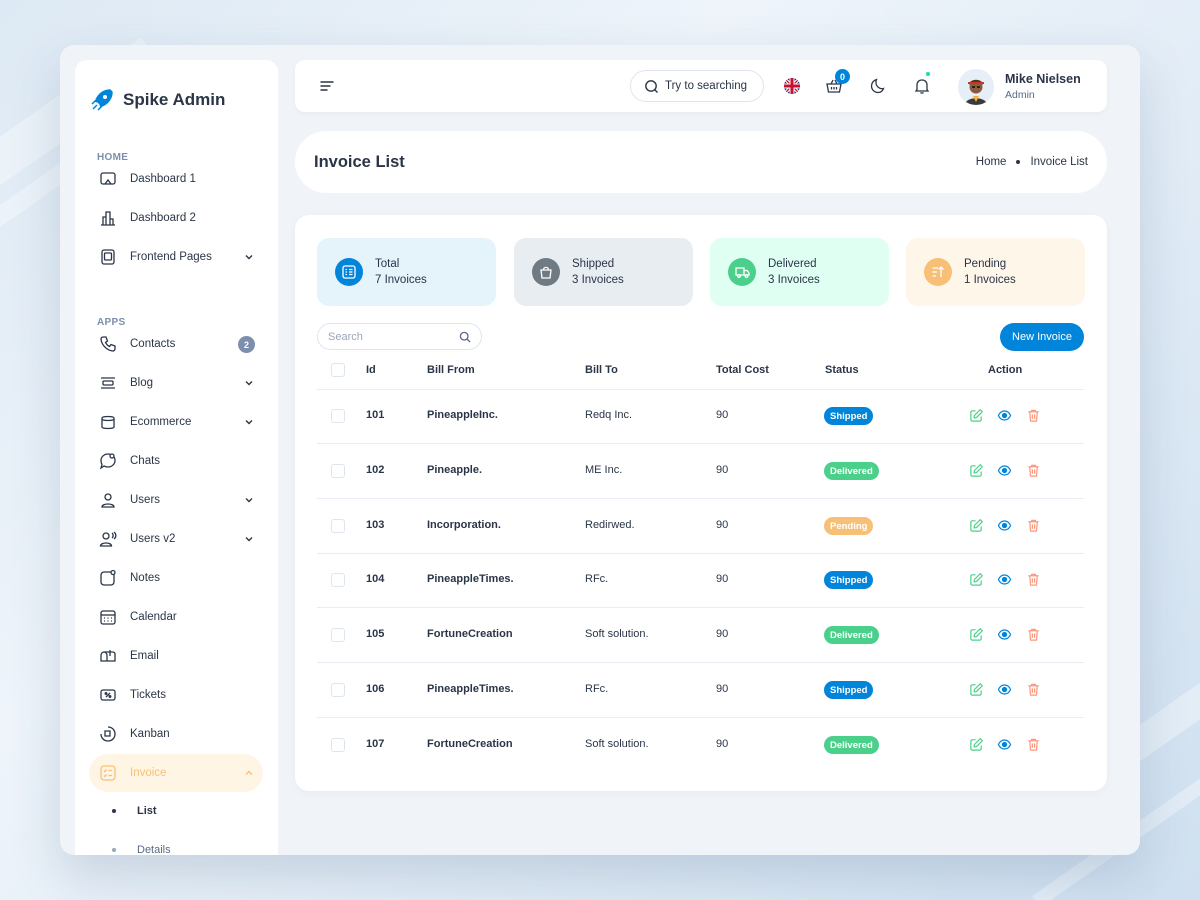 This screenshot has width=1200, height=900. What do you see at coordinates (697, 86) in the screenshot?
I see `global-search: Try to searching` at bounding box center [697, 86].